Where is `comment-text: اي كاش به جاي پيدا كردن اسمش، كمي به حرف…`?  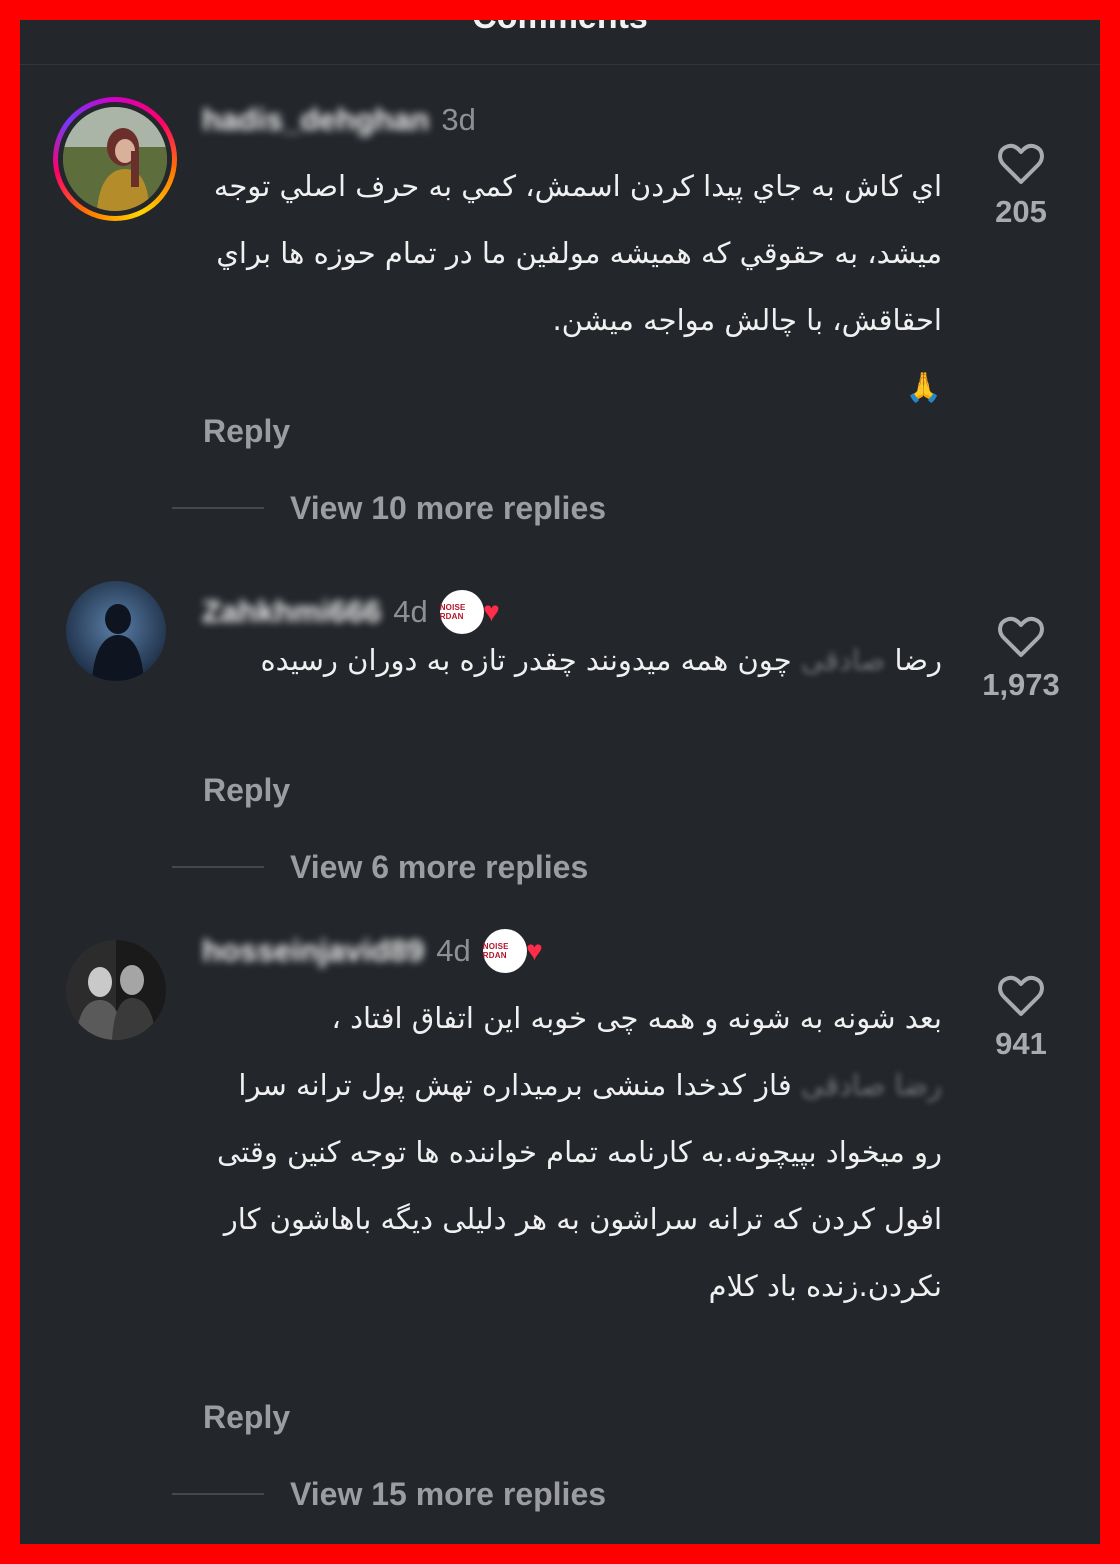 comment-text: اي كاش به جاي پيدا كردن اسمش، كمي به حرف… is located at coordinates (577, 286).